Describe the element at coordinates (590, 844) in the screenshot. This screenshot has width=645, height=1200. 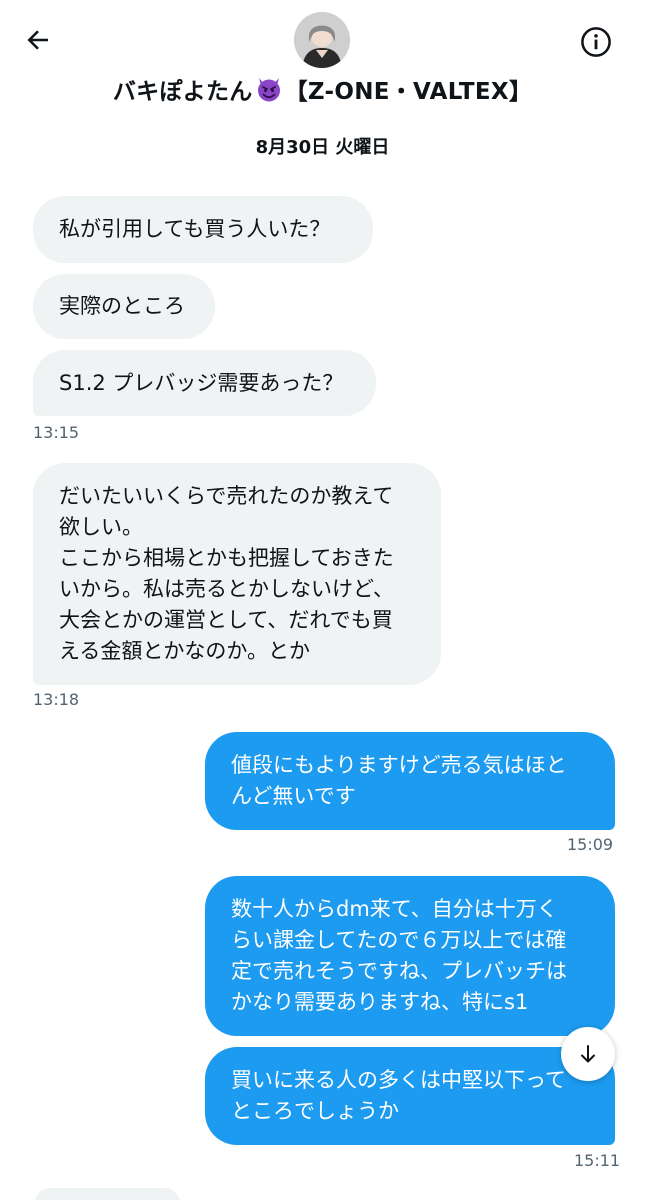
I see `message-timestamp: 15:09` at that location.